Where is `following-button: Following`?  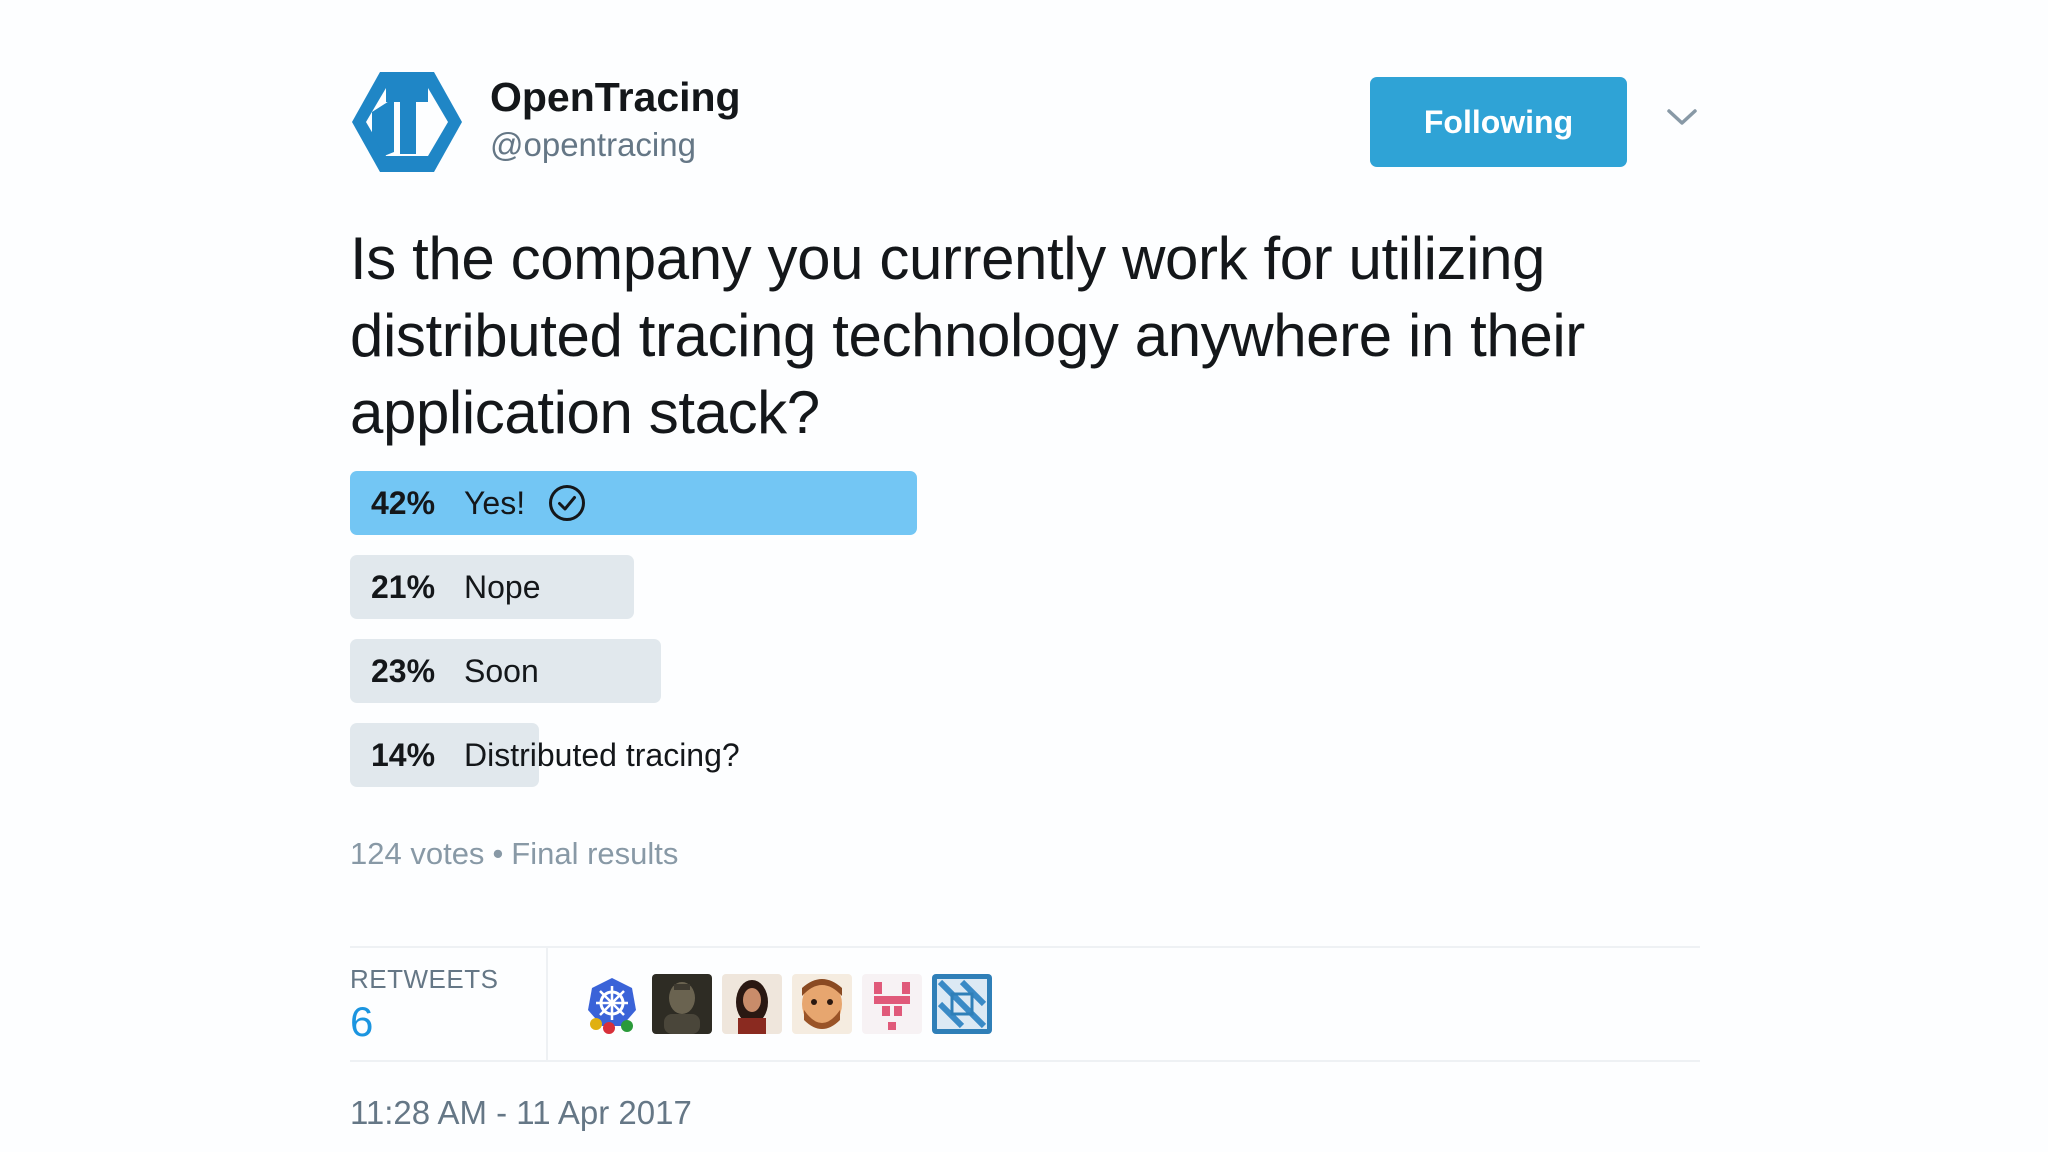
following-button: Following is located at coordinates (1498, 122).